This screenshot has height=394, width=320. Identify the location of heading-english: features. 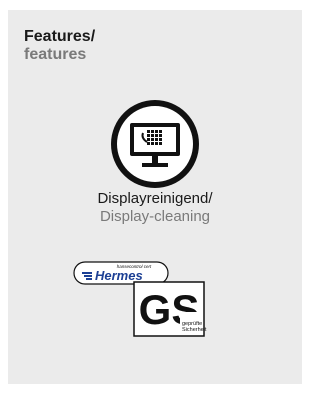
(55, 54).